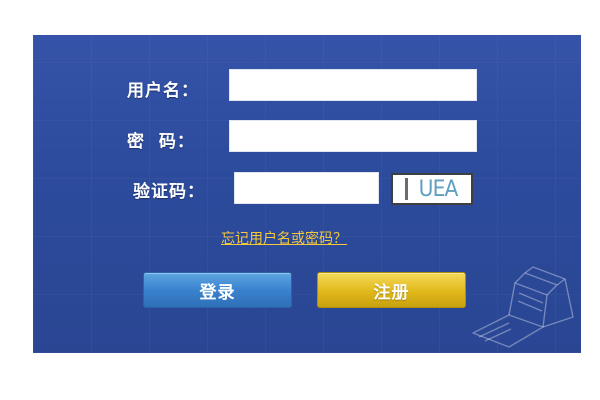  I want to click on login-button-label: 登录, so click(217, 292).